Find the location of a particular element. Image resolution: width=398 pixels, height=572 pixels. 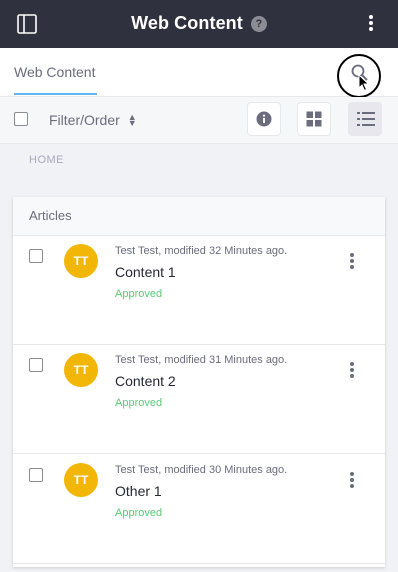

item-meta: Test Test, modified 30 Minutes ago. is located at coordinates (201, 470).